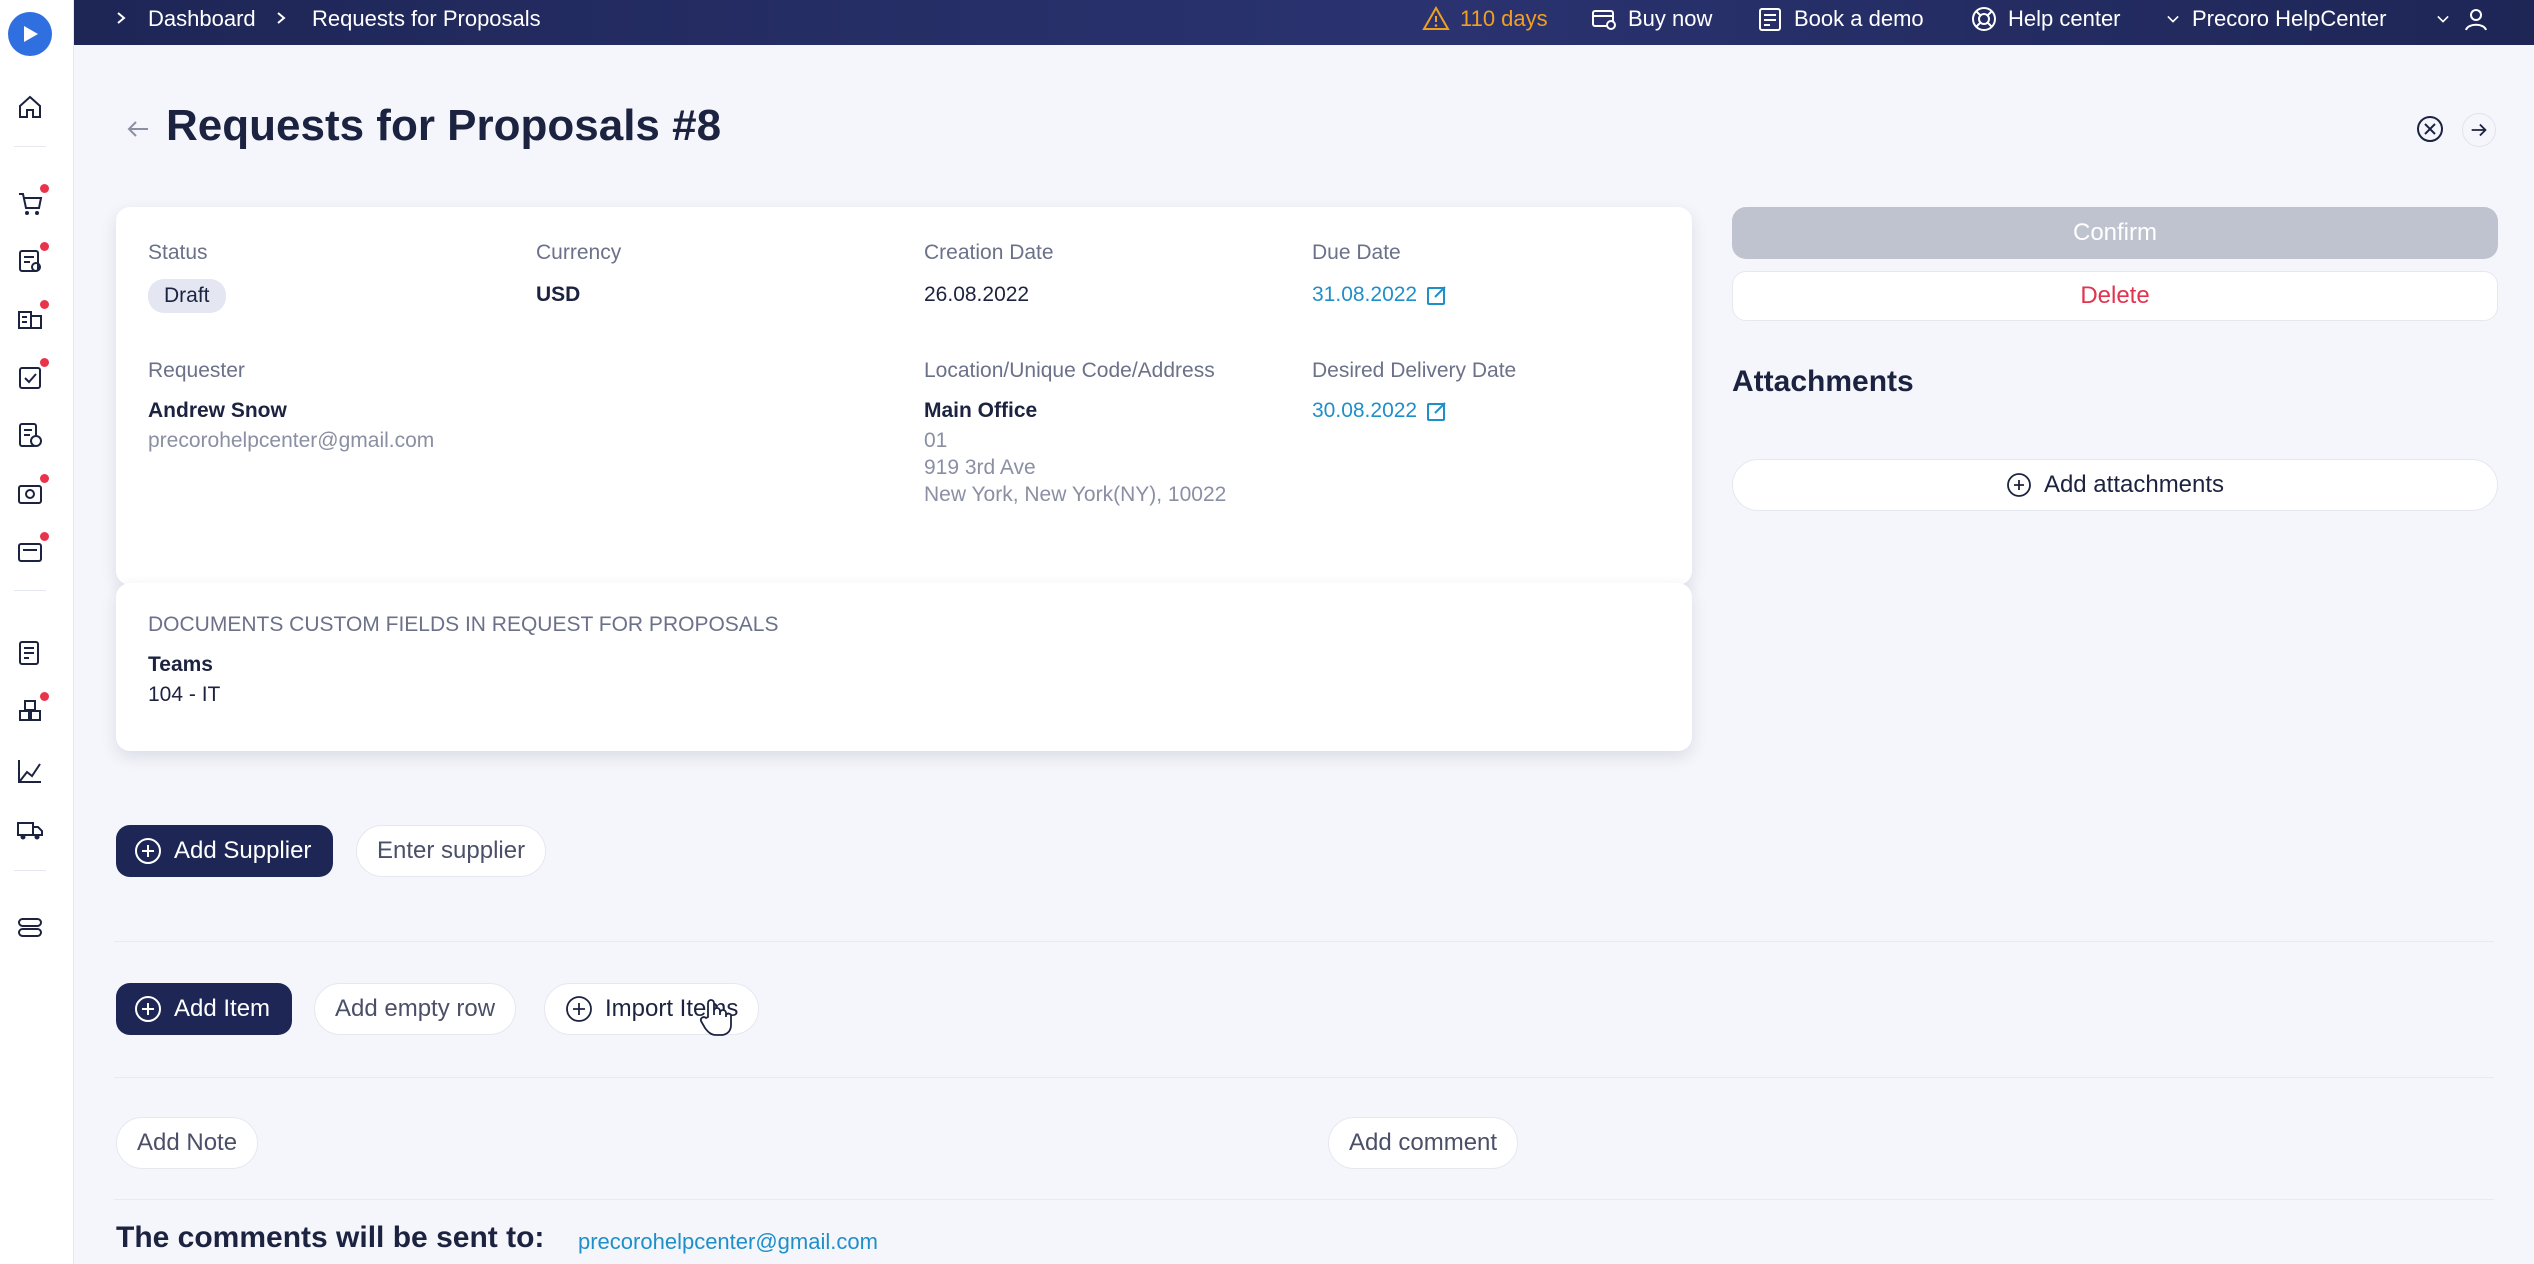 This screenshot has height=1264, width=2534. Describe the element at coordinates (1859, 18) in the screenshot. I see `book-demo-label: Book a demo` at that location.